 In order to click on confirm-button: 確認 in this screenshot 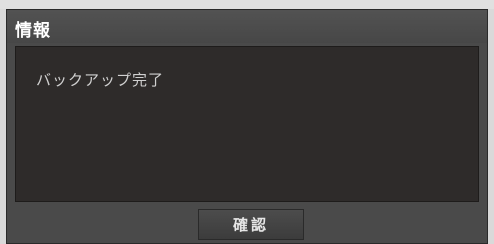, I will do `click(251, 224)`.